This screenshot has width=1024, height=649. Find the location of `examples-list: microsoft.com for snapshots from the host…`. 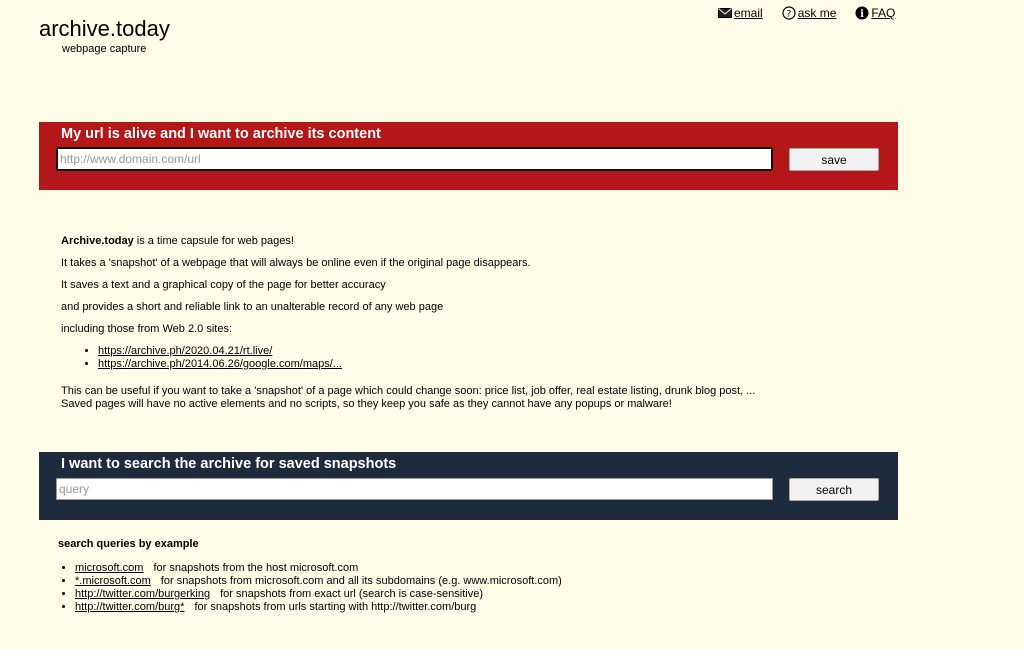

examples-list: microsoft.com for snapshots from the host… is located at coordinates (310, 588).